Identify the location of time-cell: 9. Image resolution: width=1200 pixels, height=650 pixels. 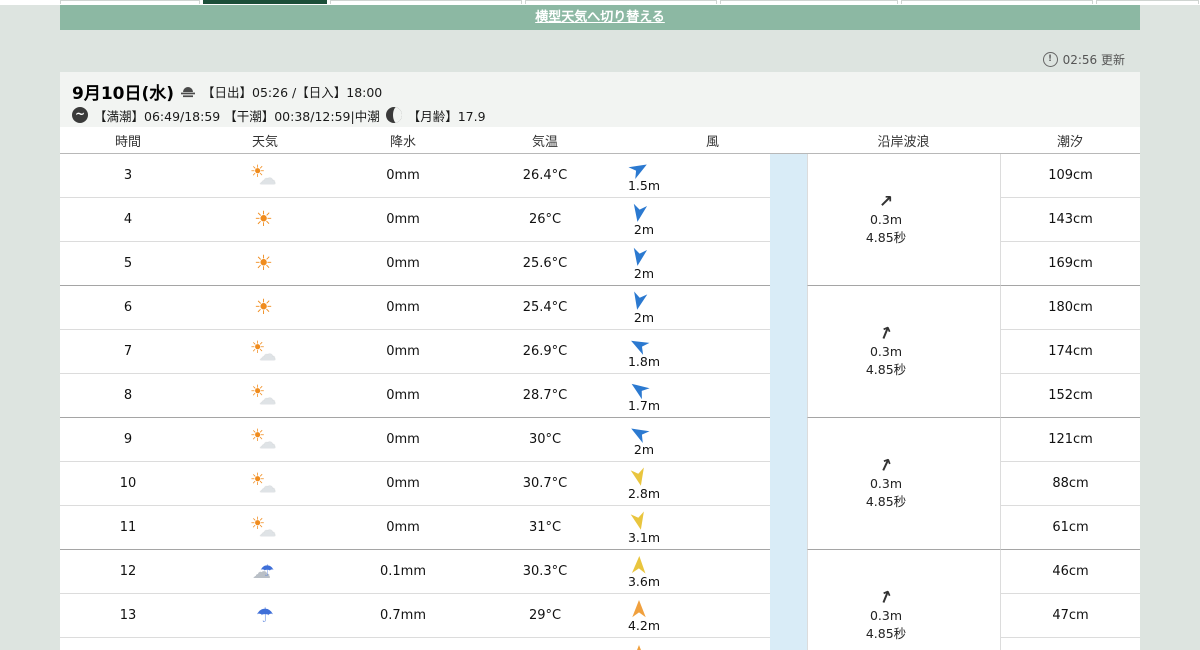
(128, 440).